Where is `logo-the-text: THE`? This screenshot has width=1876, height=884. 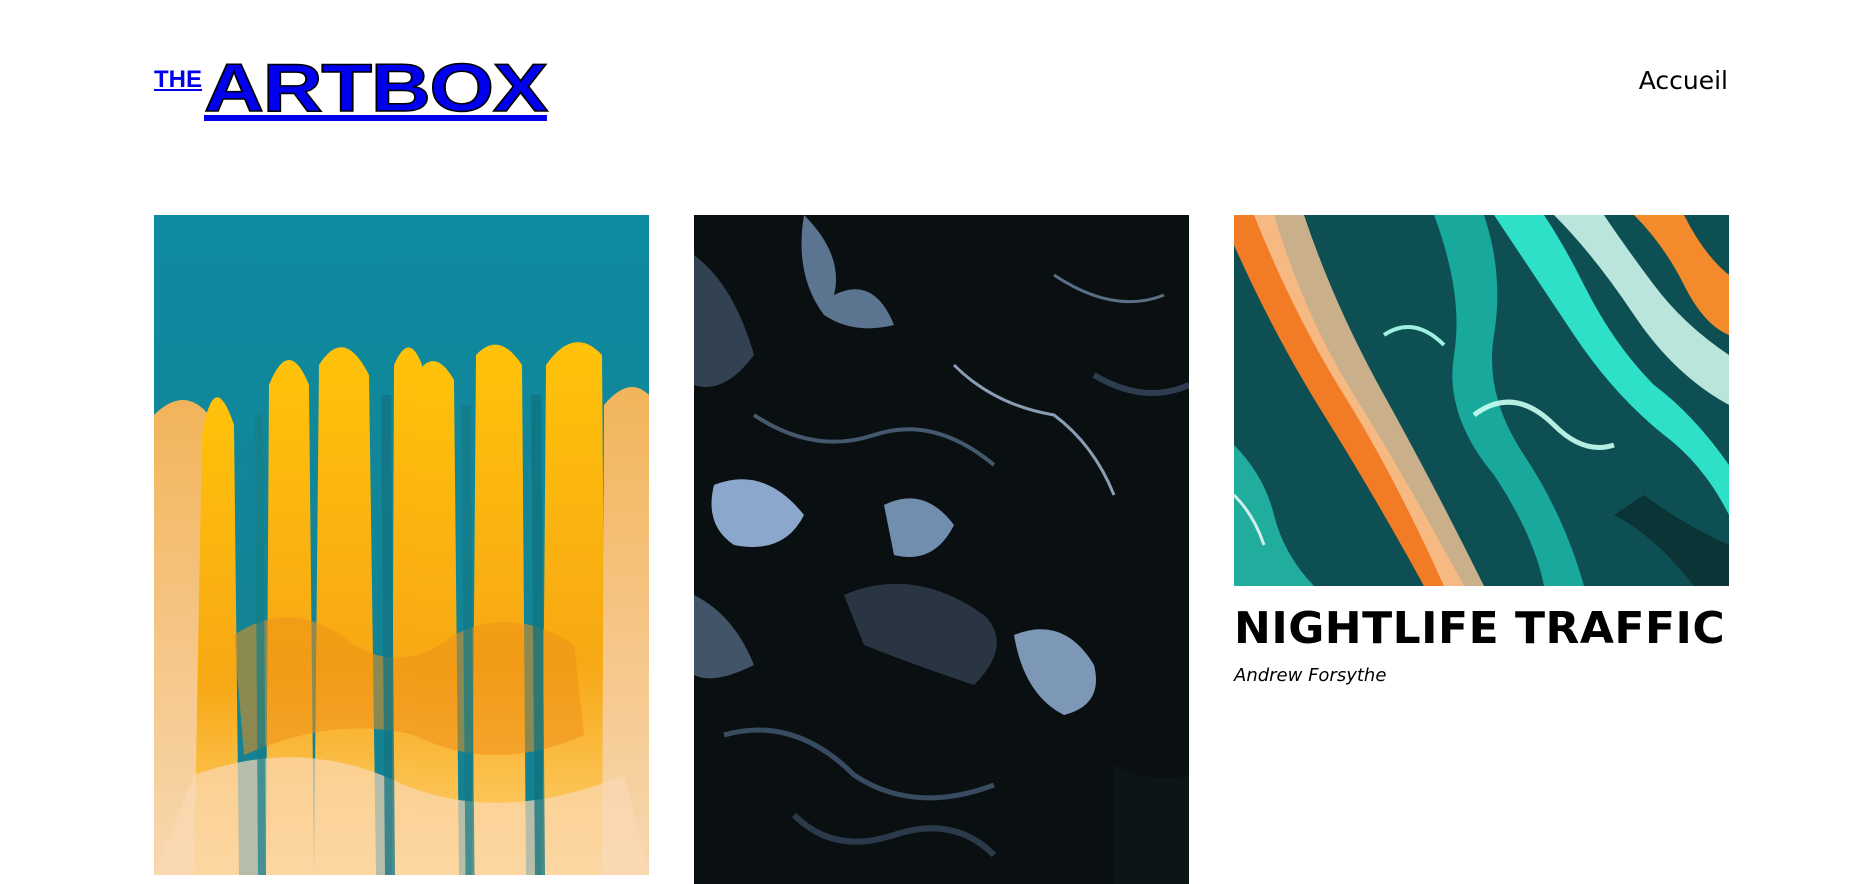
logo-the-text: THE is located at coordinates (178, 79).